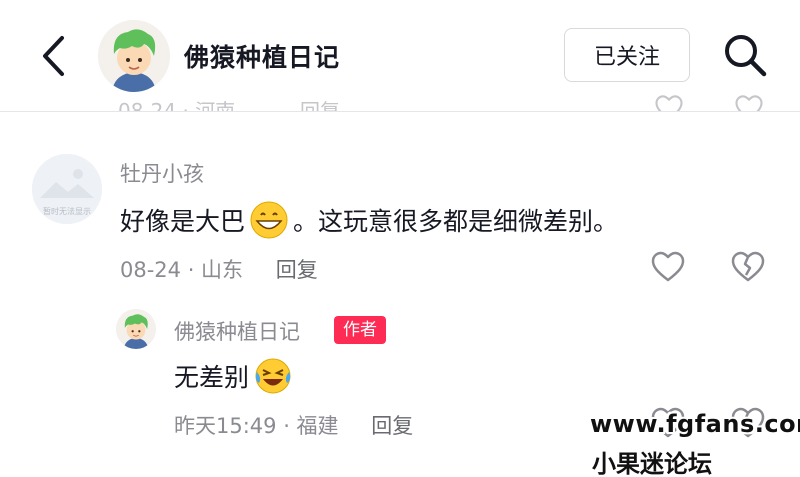  I want to click on comment-reply-link: 回复, so click(297, 270).